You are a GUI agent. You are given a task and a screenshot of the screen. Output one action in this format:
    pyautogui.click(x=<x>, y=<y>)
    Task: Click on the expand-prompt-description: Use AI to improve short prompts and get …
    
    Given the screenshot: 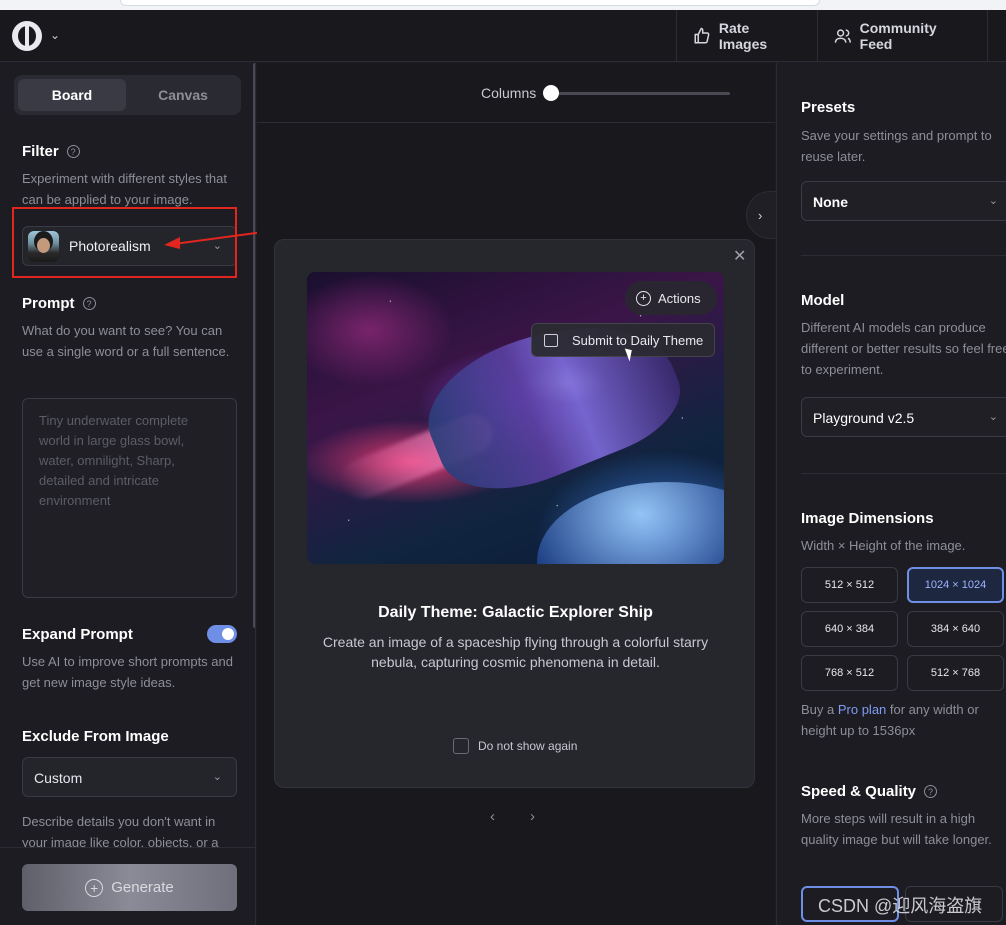 What is the action you would take?
    pyautogui.click(x=127, y=672)
    